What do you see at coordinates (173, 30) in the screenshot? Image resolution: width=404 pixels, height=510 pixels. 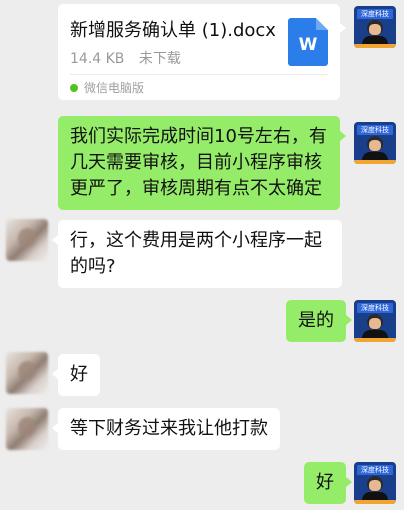 I see `file-name: 新增服务确认单 (1).docx` at bounding box center [173, 30].